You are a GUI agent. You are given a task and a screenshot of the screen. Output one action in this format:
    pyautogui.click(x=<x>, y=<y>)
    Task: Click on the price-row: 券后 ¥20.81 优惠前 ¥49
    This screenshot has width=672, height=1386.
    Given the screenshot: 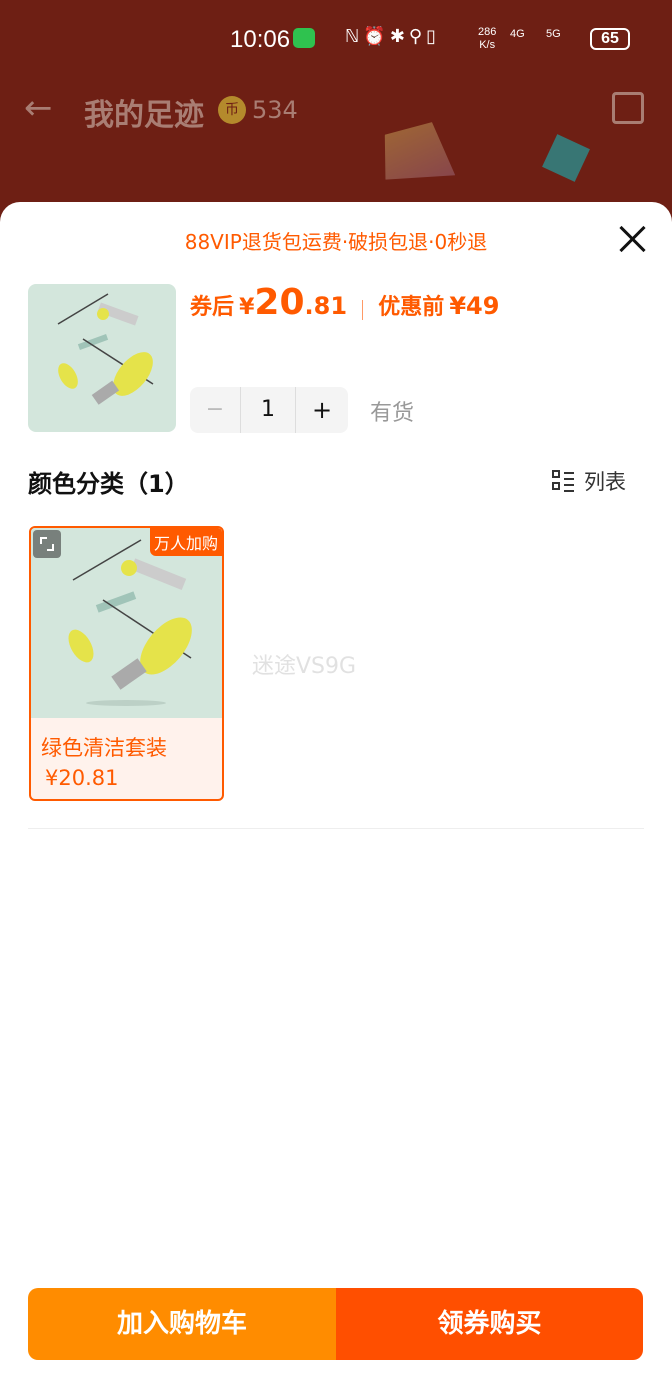 What is the action you would take?
    pyautogui.click(x=344, y=307)
    